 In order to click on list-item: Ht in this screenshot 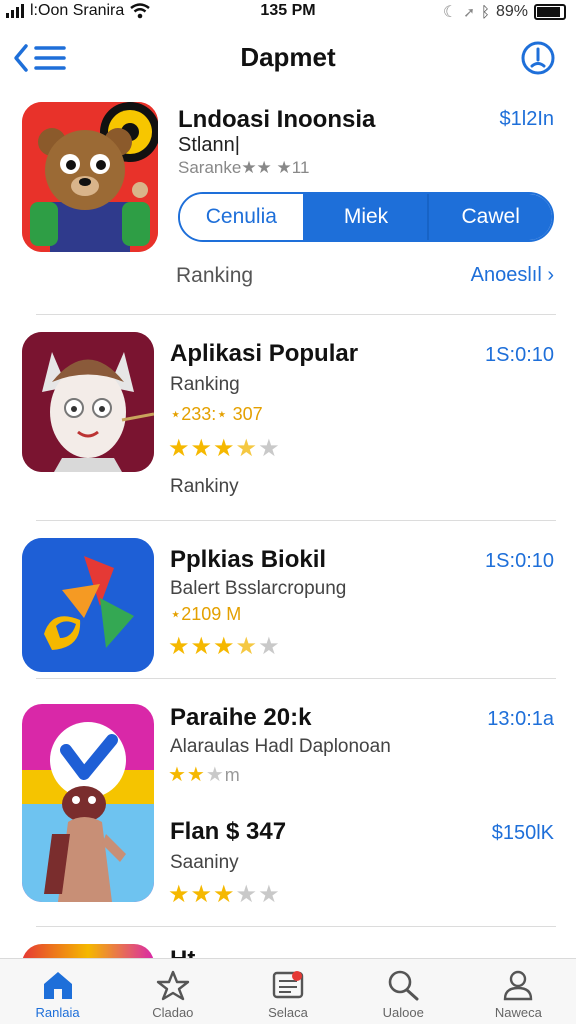, I will do `click(288, 947)`.